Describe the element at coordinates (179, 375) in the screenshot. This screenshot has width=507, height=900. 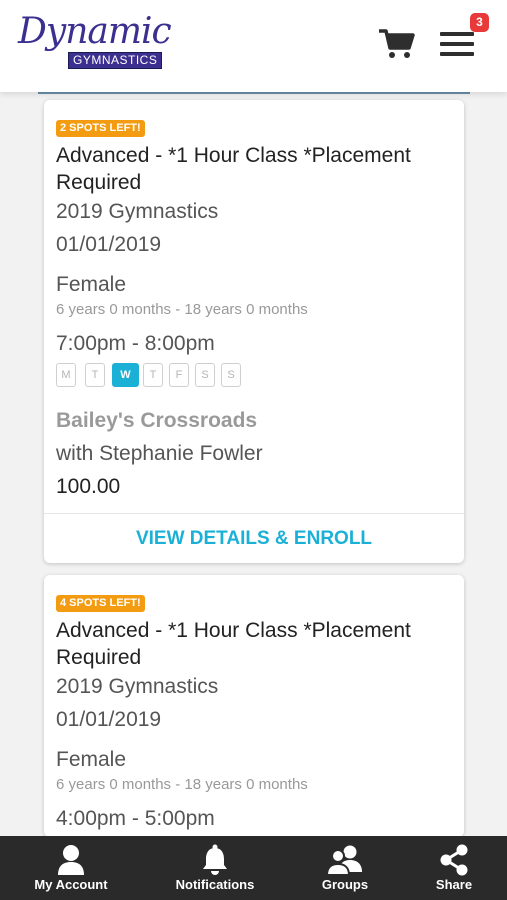
I see `day-friday: F` at that location.